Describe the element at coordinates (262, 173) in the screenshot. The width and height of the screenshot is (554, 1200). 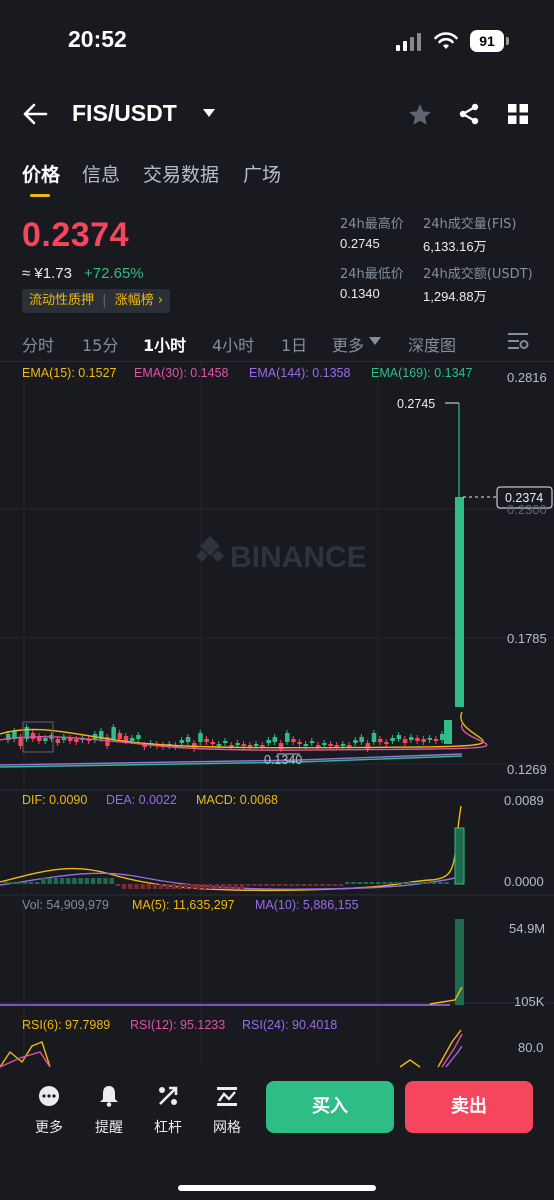
I see `tab-square: 广场` at that location.